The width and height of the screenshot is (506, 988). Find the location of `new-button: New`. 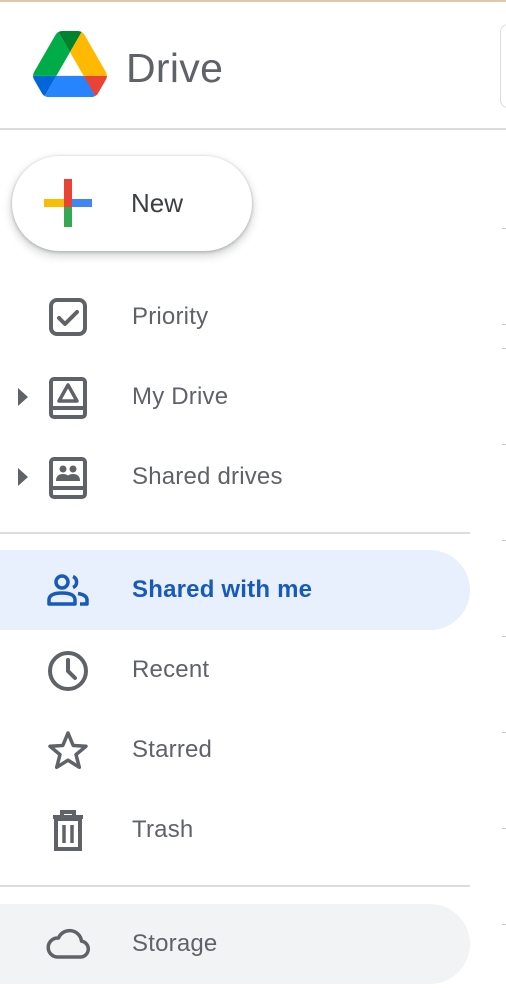

new-button: New is located at coordinates (132, 203).